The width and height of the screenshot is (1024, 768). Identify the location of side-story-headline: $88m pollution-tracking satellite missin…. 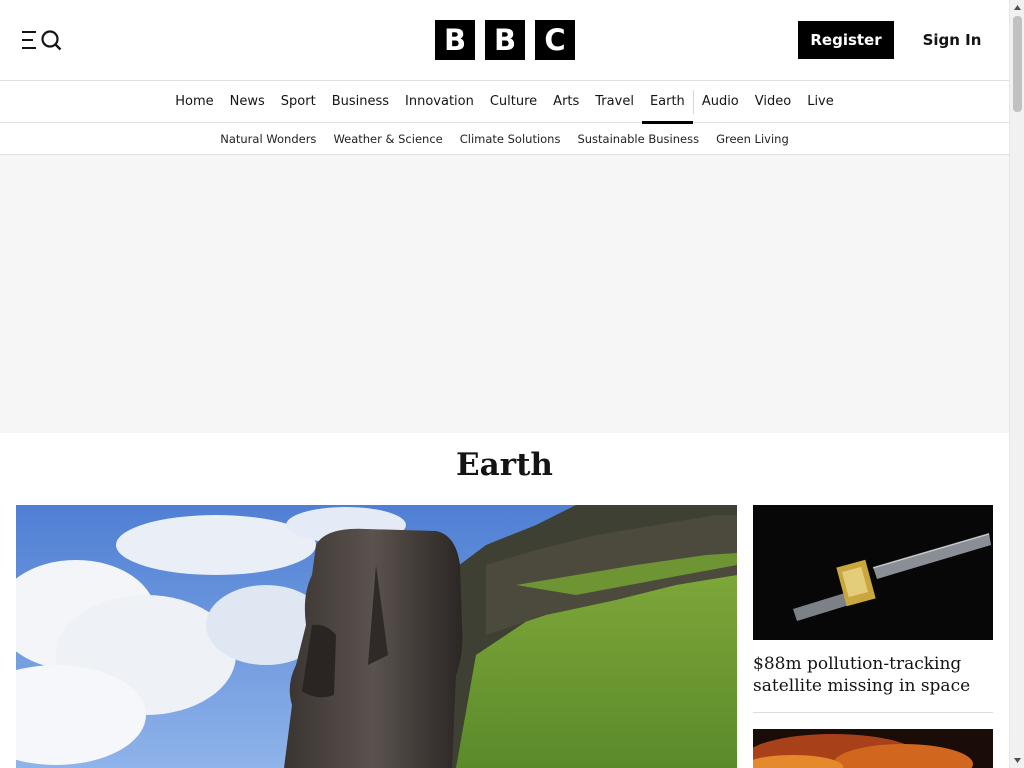
(873, 675).